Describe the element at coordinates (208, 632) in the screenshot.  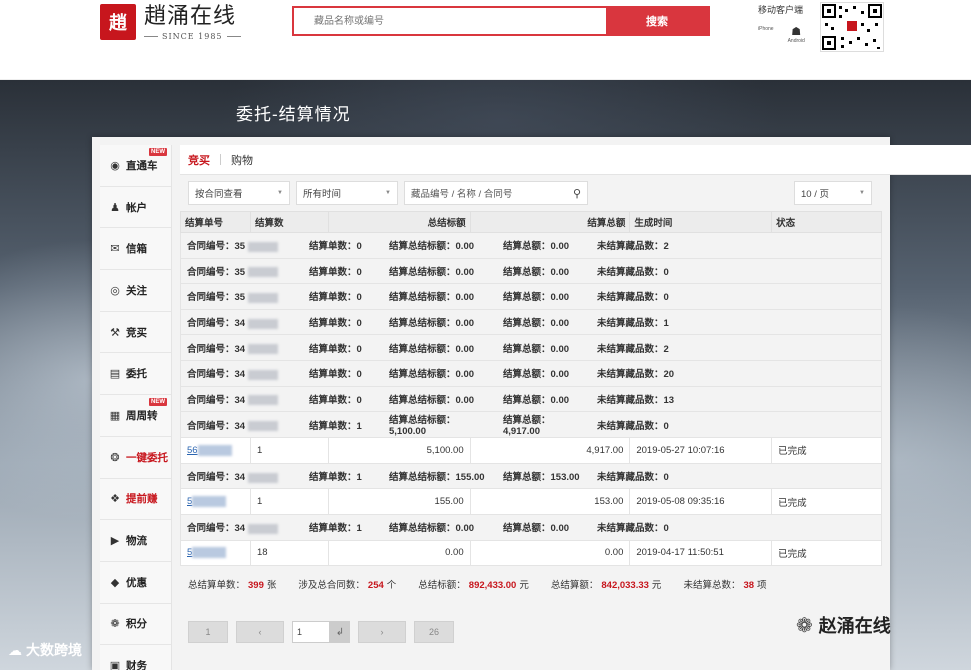
I see `first-page-button: 1` at that location.